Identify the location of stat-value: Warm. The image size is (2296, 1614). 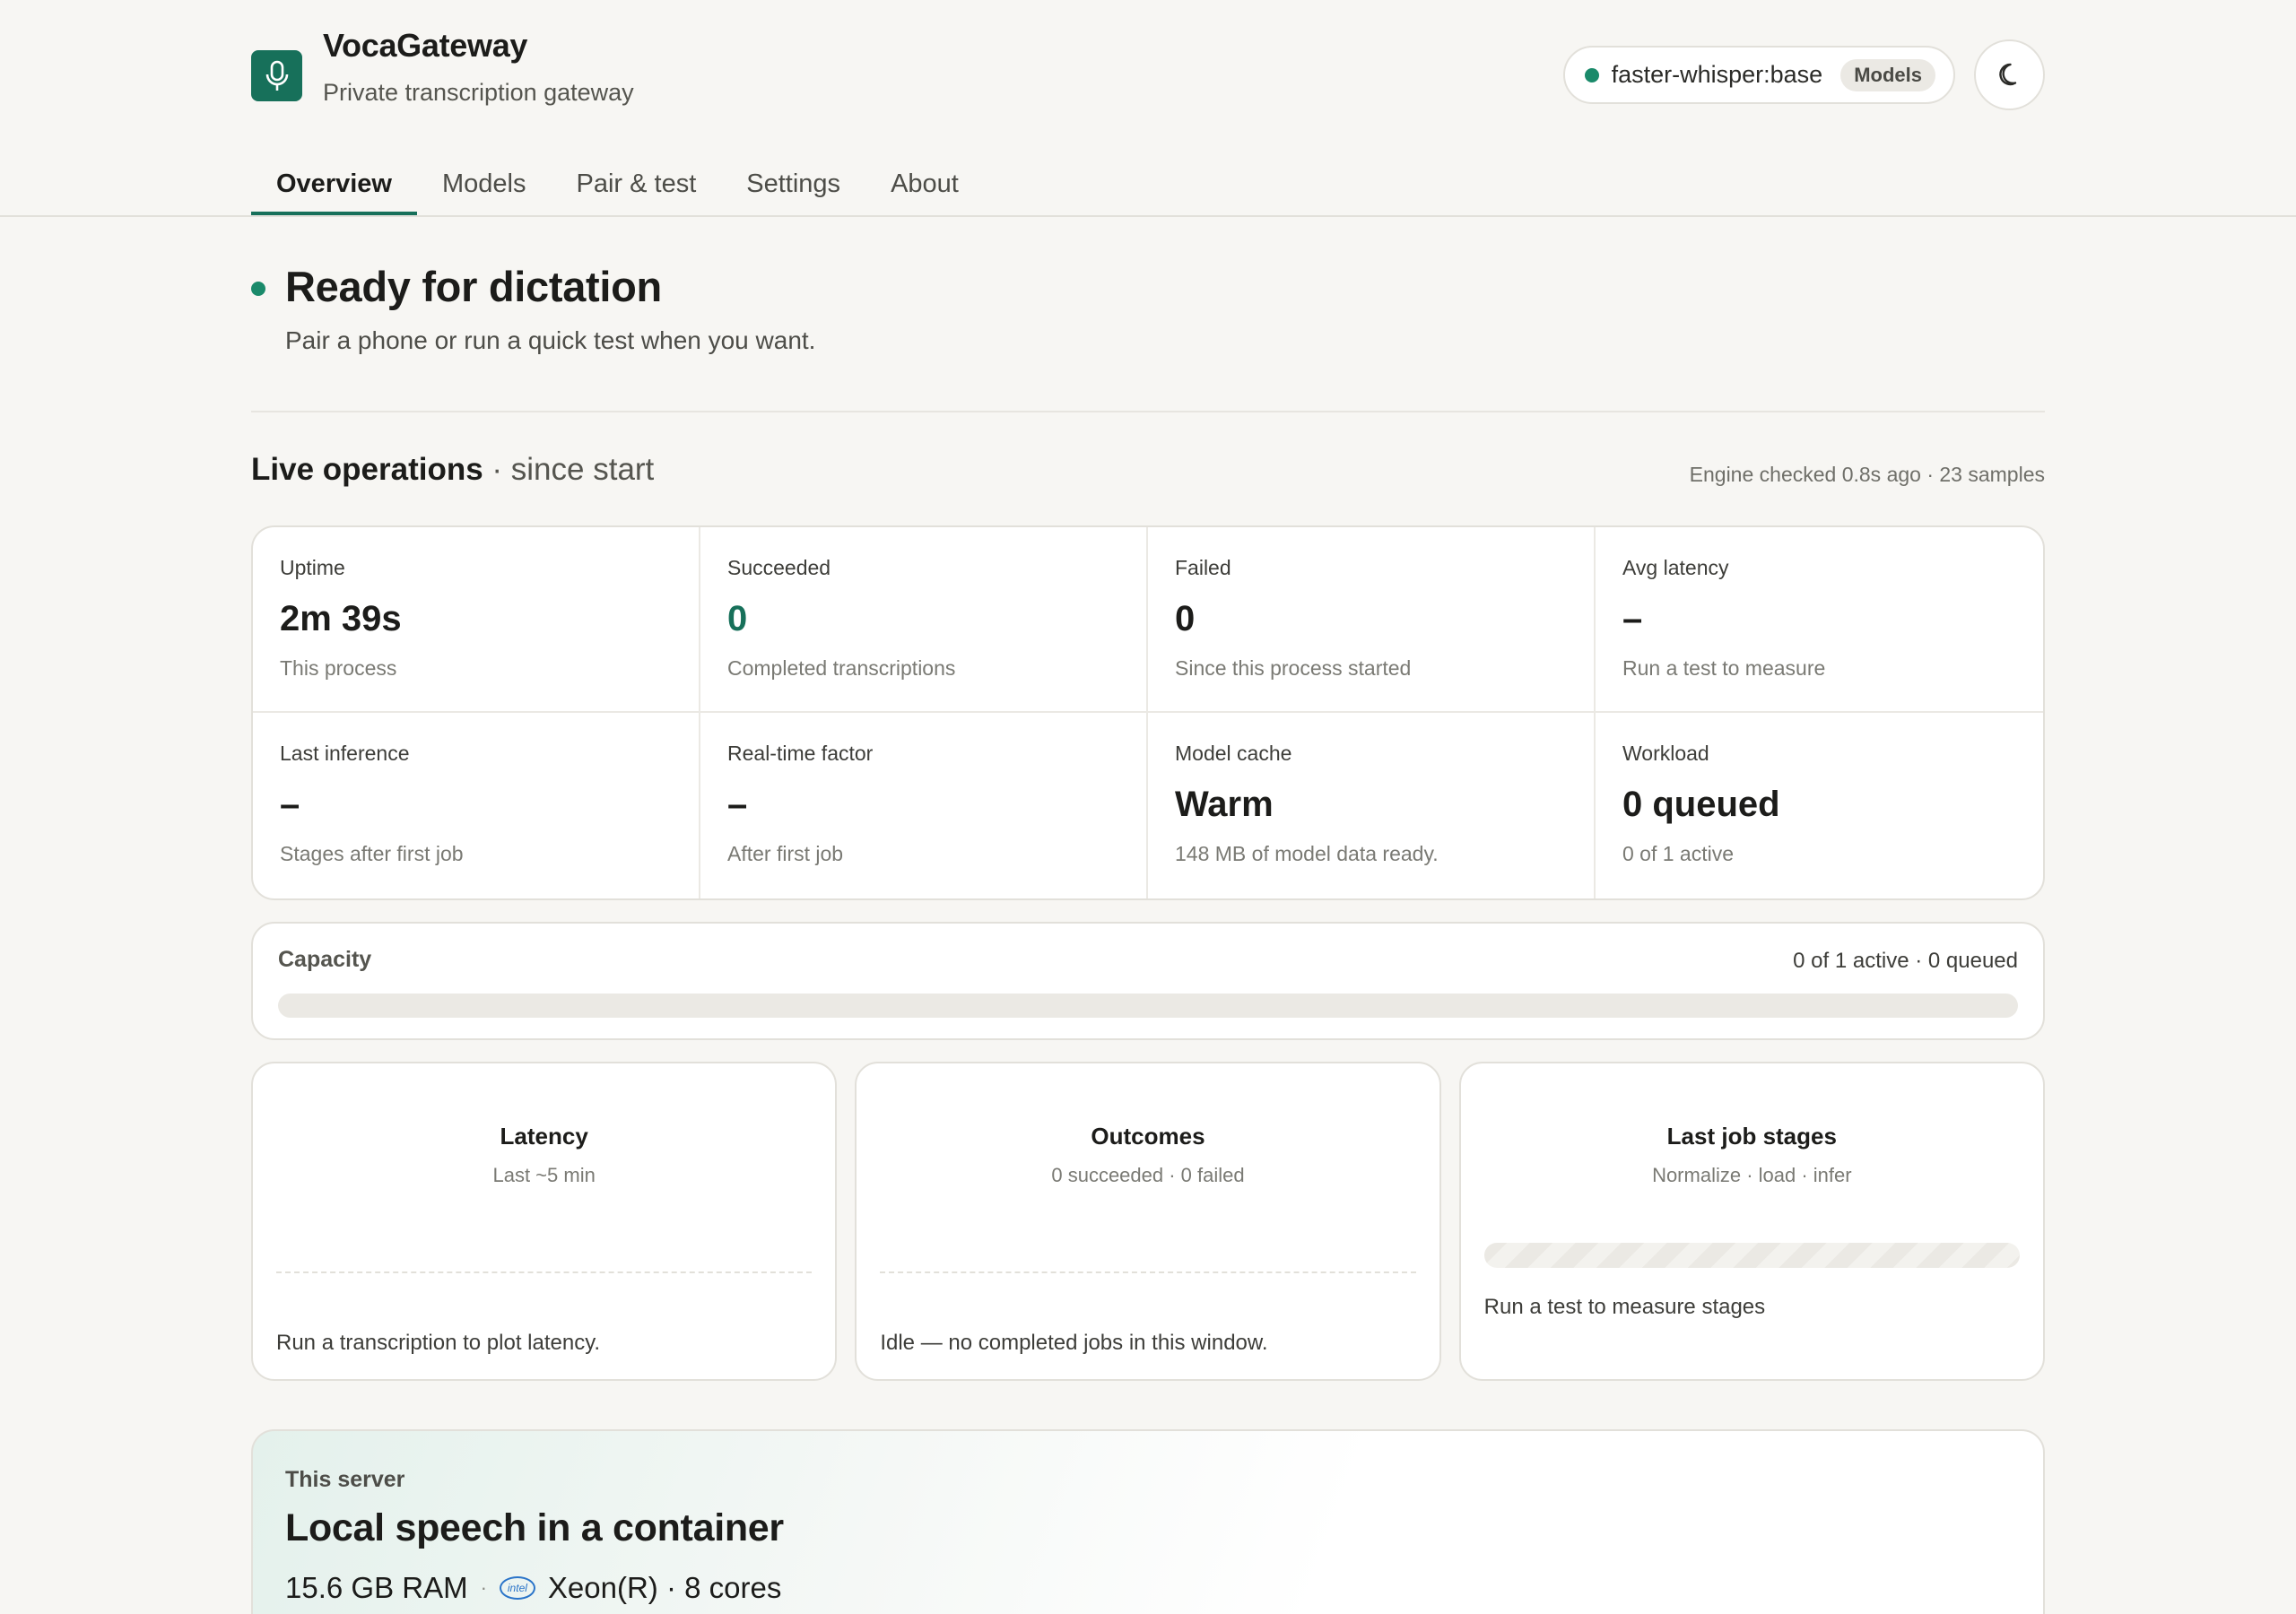
(1224, 804).